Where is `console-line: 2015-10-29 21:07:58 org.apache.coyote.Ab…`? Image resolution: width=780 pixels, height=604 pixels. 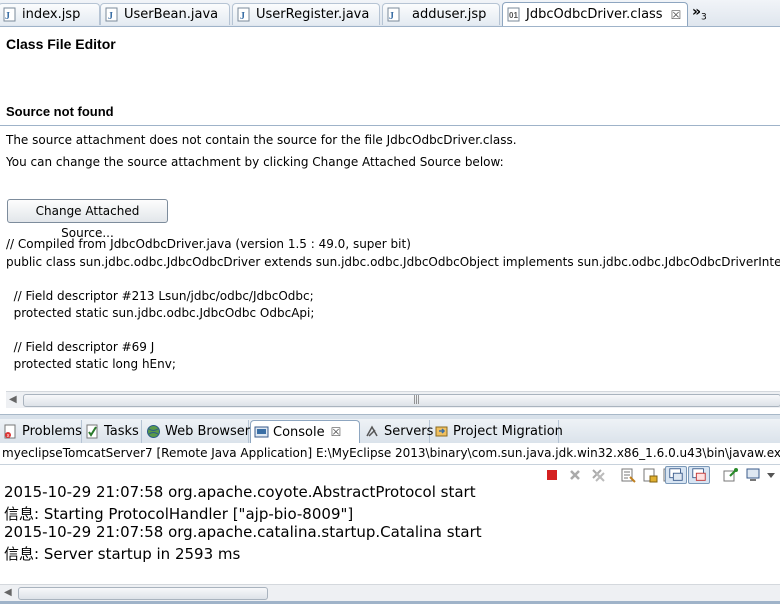
console-line: 2015-10-29 21:07:58 org.apache.coyote.Ab… is located at coordinates (240, 492).